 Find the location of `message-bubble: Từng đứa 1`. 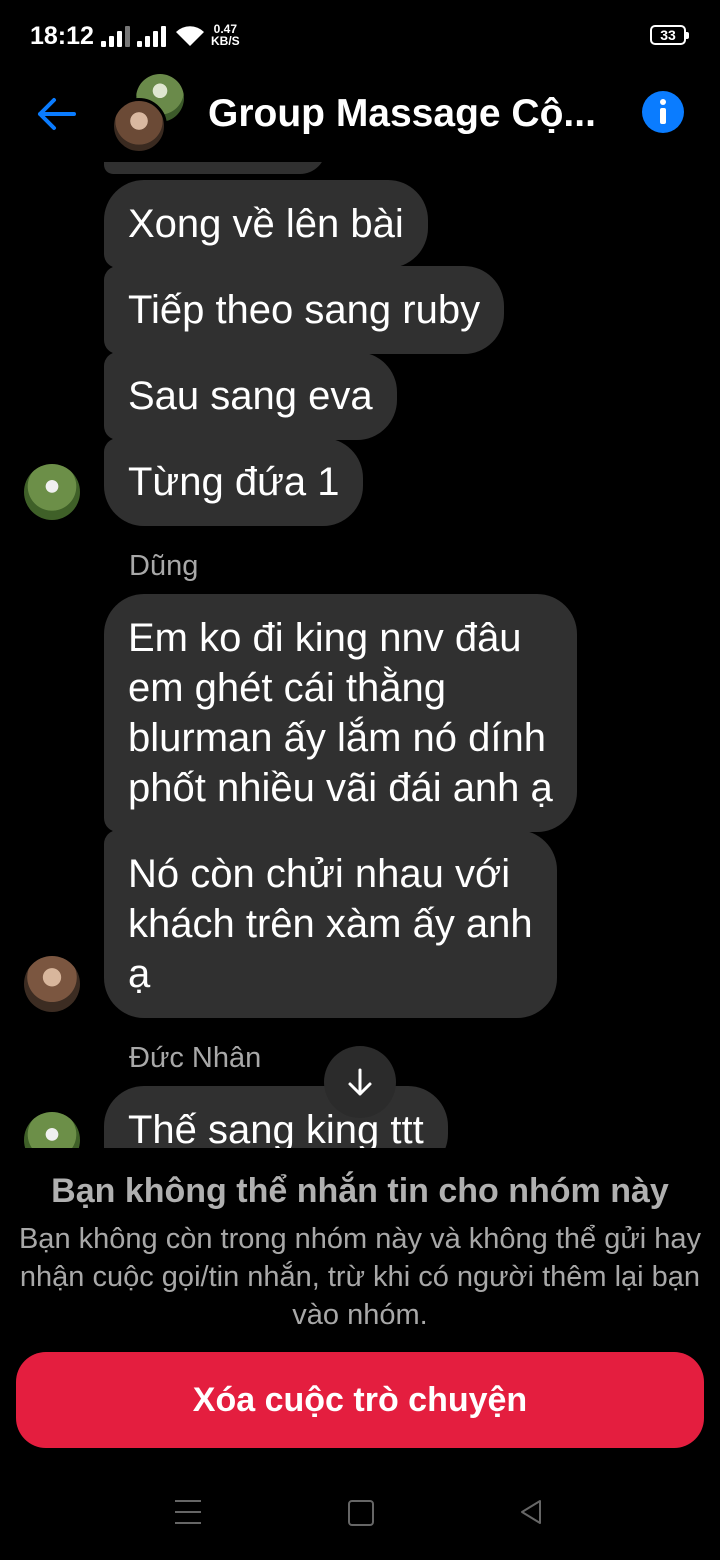

message-bubble: Từng đứa 1 is located at coordinates (234, 482).